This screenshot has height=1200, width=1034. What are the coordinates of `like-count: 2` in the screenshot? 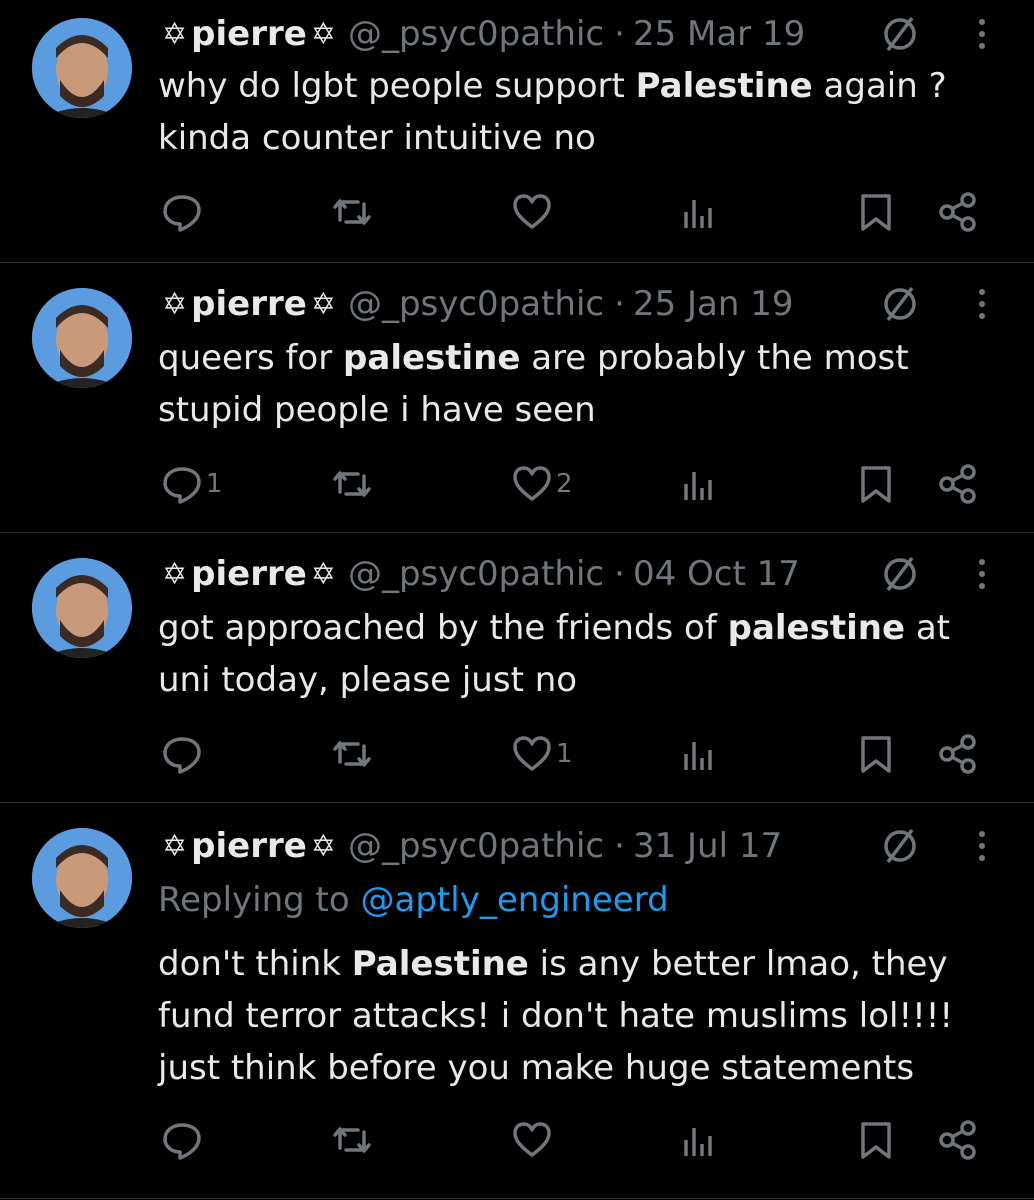 It's located at (564, 484).